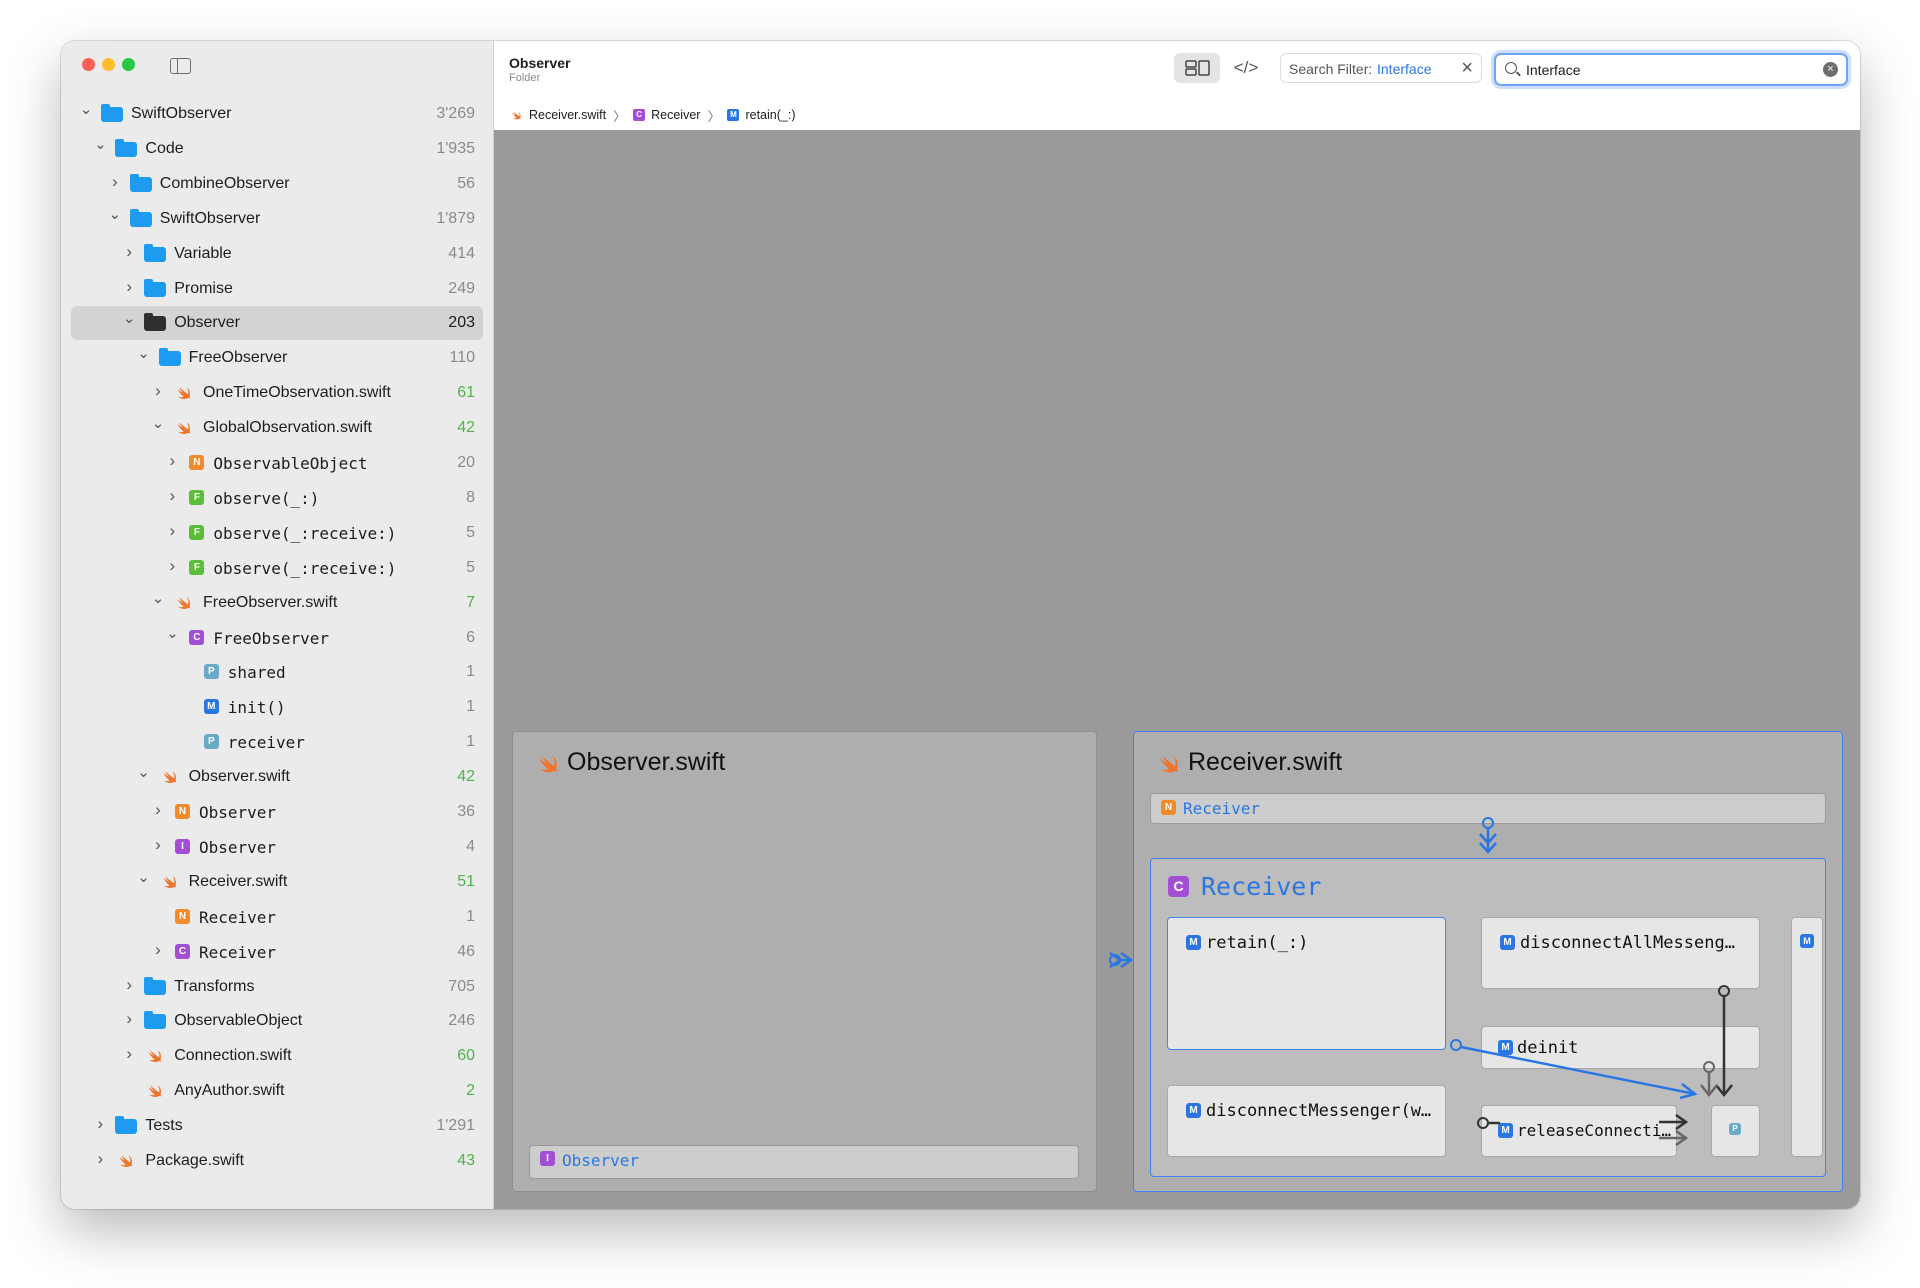 The height and width of the screenshot is (1288, 1920). Describe the element at coordinates (461, 986) in the screenshot. I see `tree-row-count: 705` at that location.